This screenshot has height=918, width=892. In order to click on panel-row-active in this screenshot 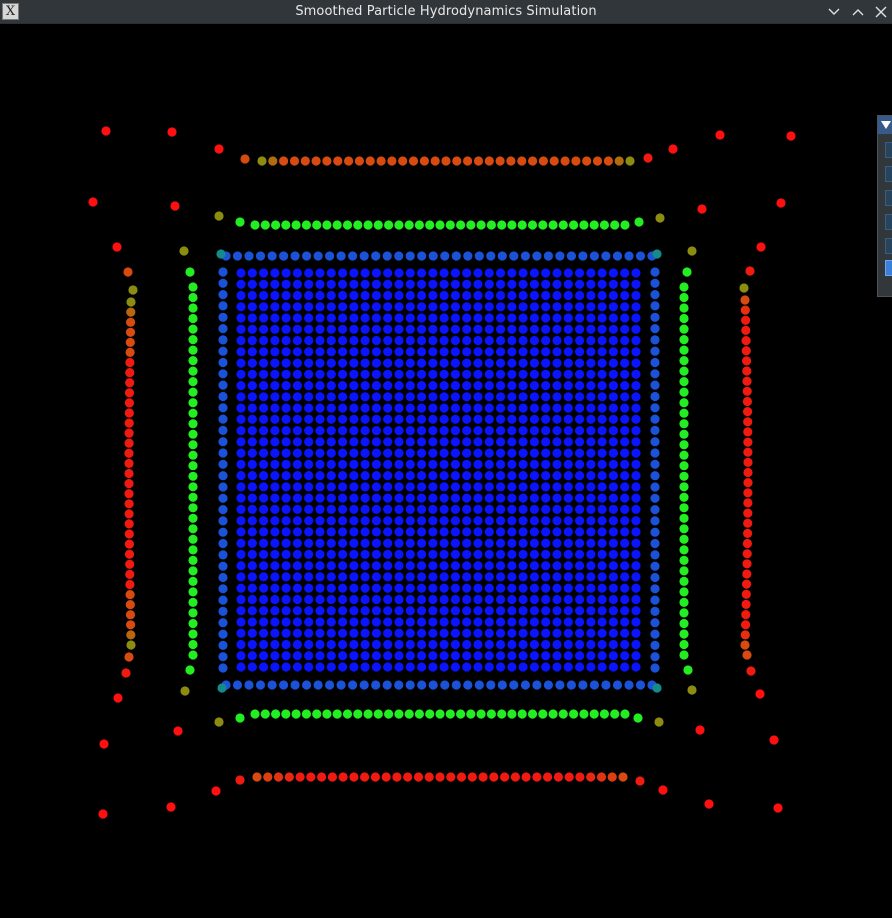, I will do `click(888, 268)`.